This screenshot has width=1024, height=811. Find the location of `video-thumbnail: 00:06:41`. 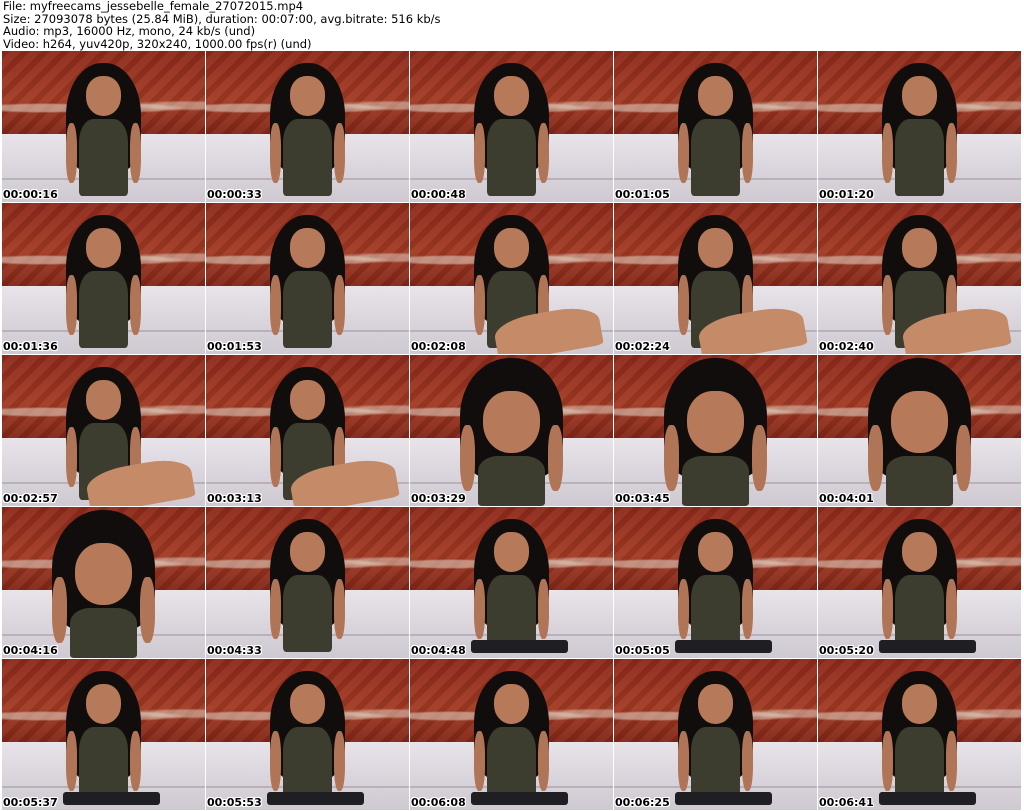

video-thumbnail: 00:06:41 is located at coordinates (919, 734).